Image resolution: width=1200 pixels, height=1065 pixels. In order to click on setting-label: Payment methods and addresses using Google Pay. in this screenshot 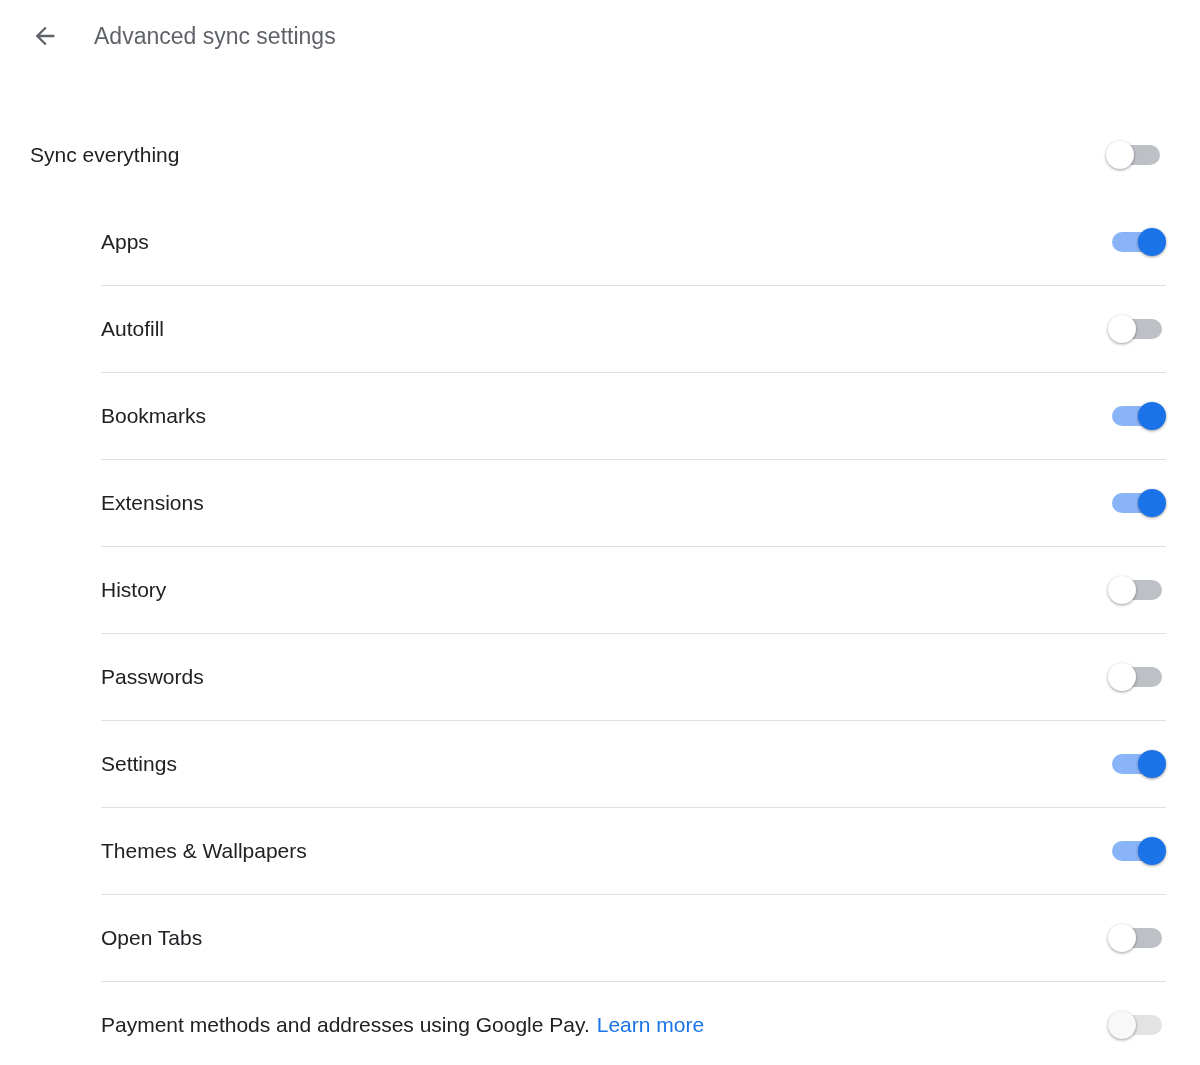, I will do `click(345, 1025)`.